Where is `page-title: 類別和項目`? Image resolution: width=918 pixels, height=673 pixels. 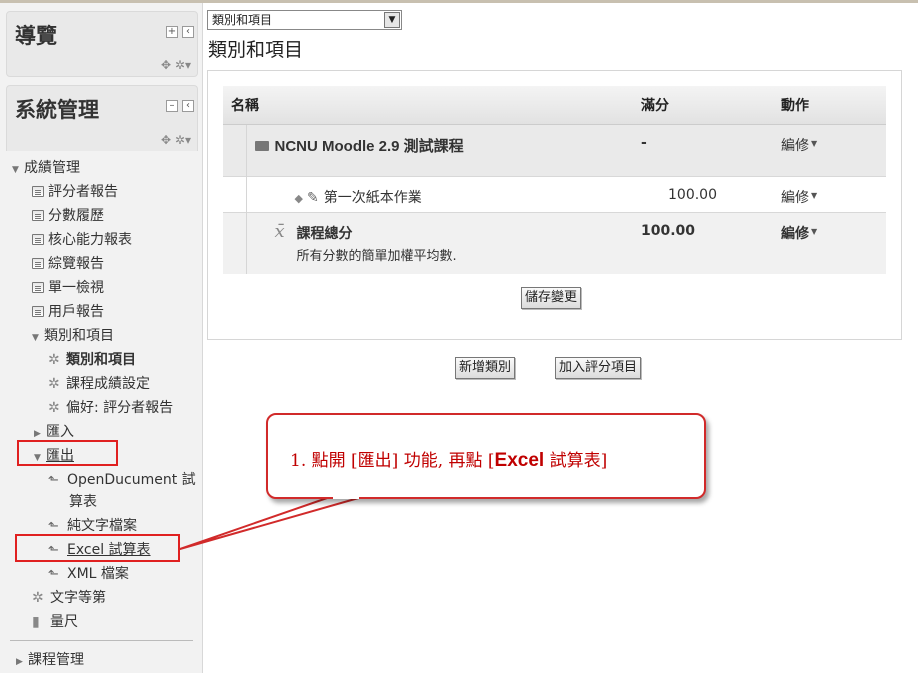
page-title: 類別和項目 is located at coordinates (256, 50).